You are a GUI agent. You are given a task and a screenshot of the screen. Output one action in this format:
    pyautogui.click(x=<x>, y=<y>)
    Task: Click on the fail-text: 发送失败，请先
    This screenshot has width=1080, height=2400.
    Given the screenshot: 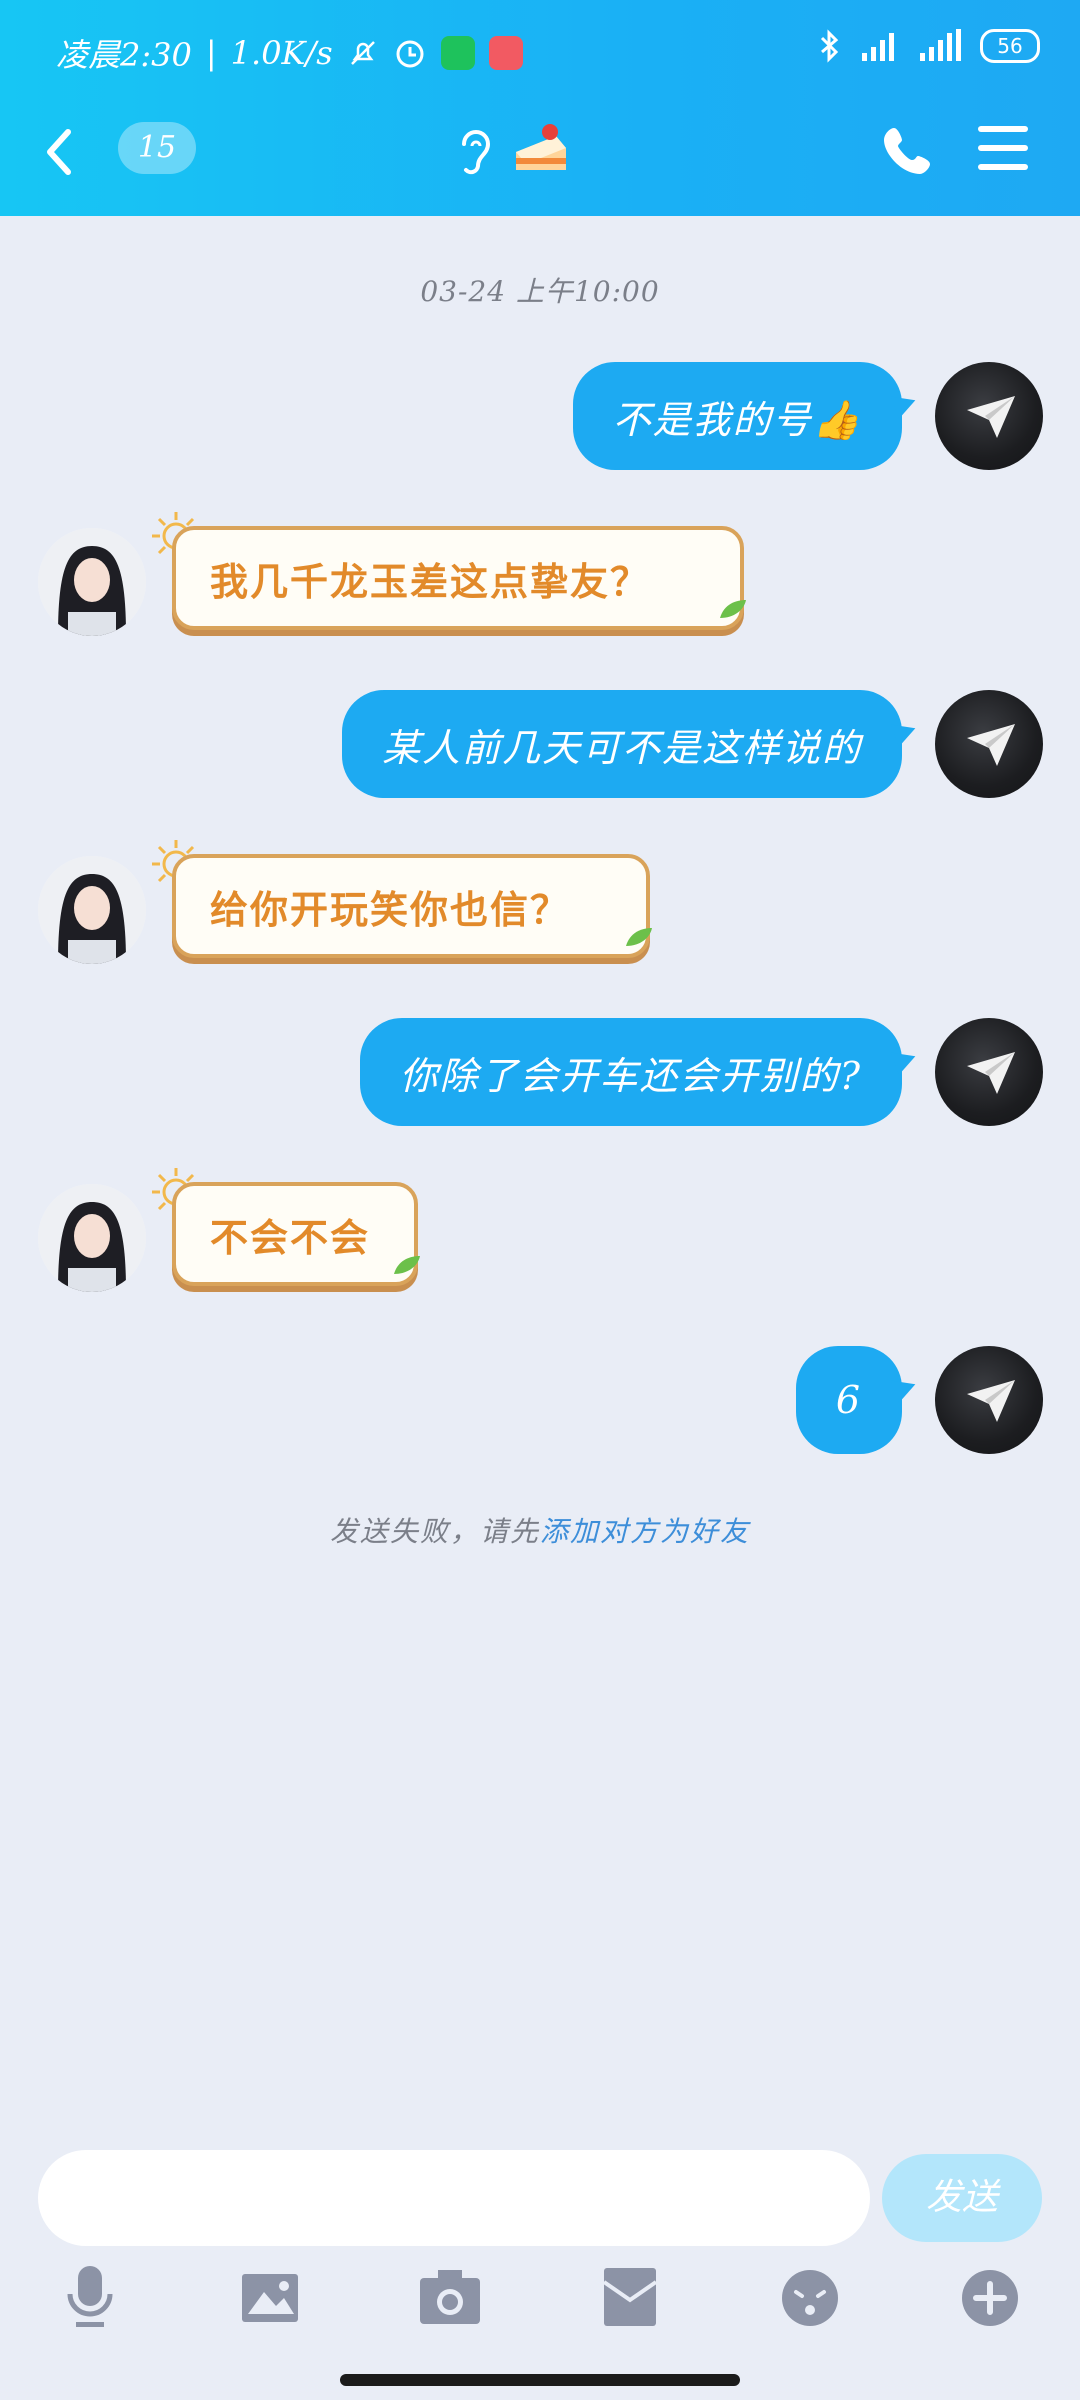 What is the action you would take?
    pyautogui.click(x=434, y=1531)
    